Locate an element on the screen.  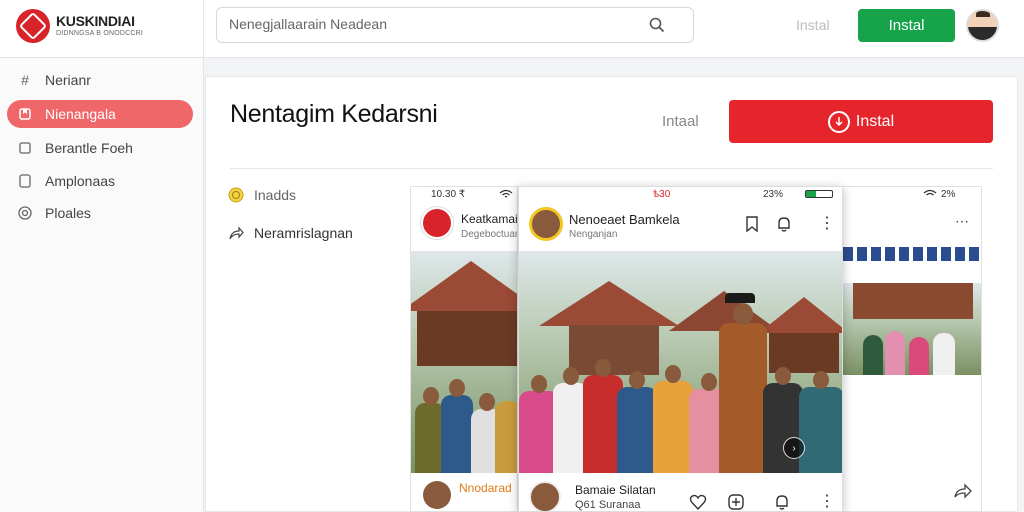
post-name: Nenoeaet Bamkela is located at coordinates (624, 219).